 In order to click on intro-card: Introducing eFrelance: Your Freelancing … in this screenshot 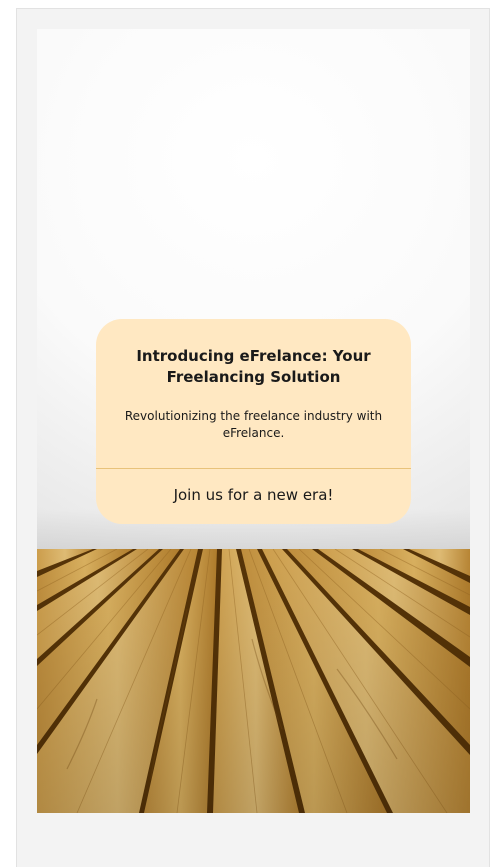, I will do `click(253, 421)`.